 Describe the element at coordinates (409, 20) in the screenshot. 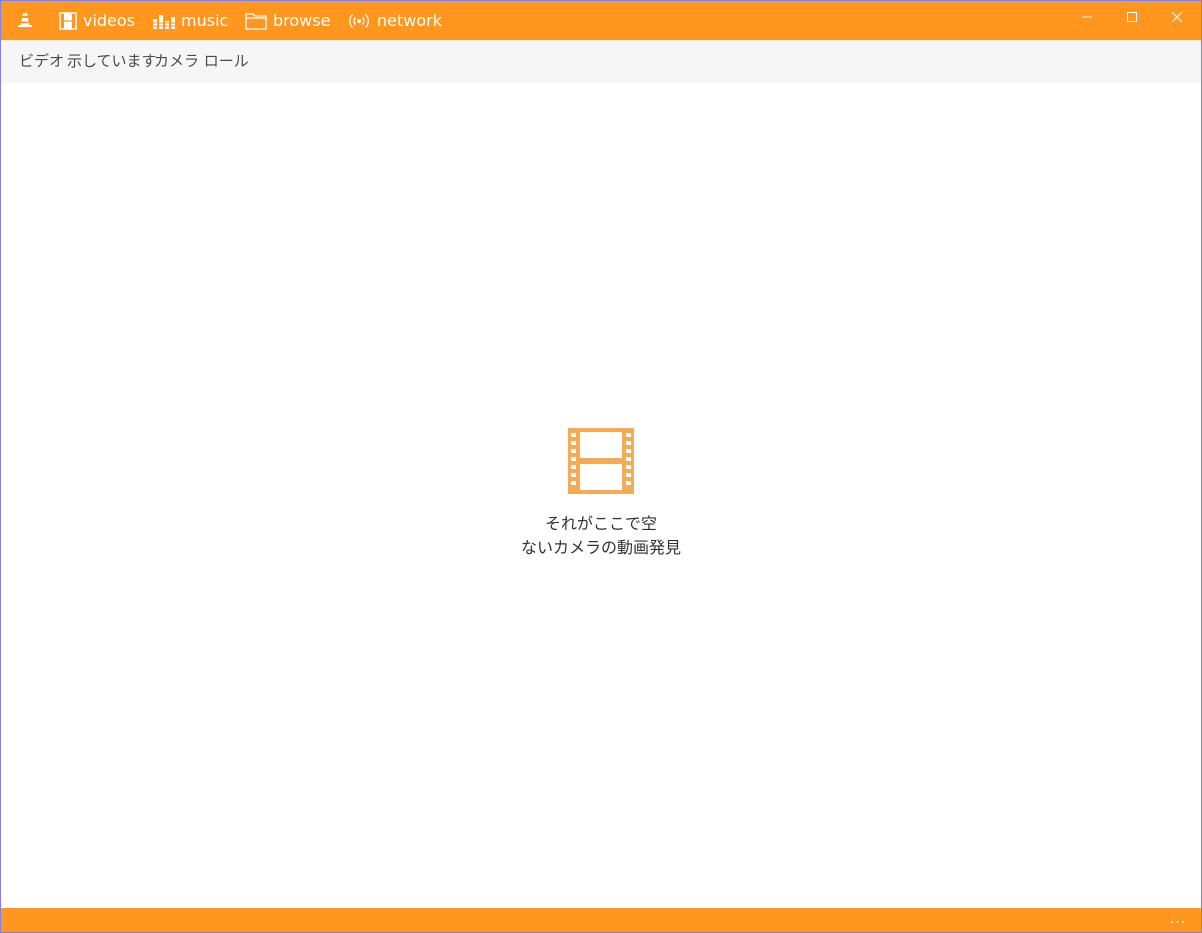

I see `nav-network-label: network` at that location.